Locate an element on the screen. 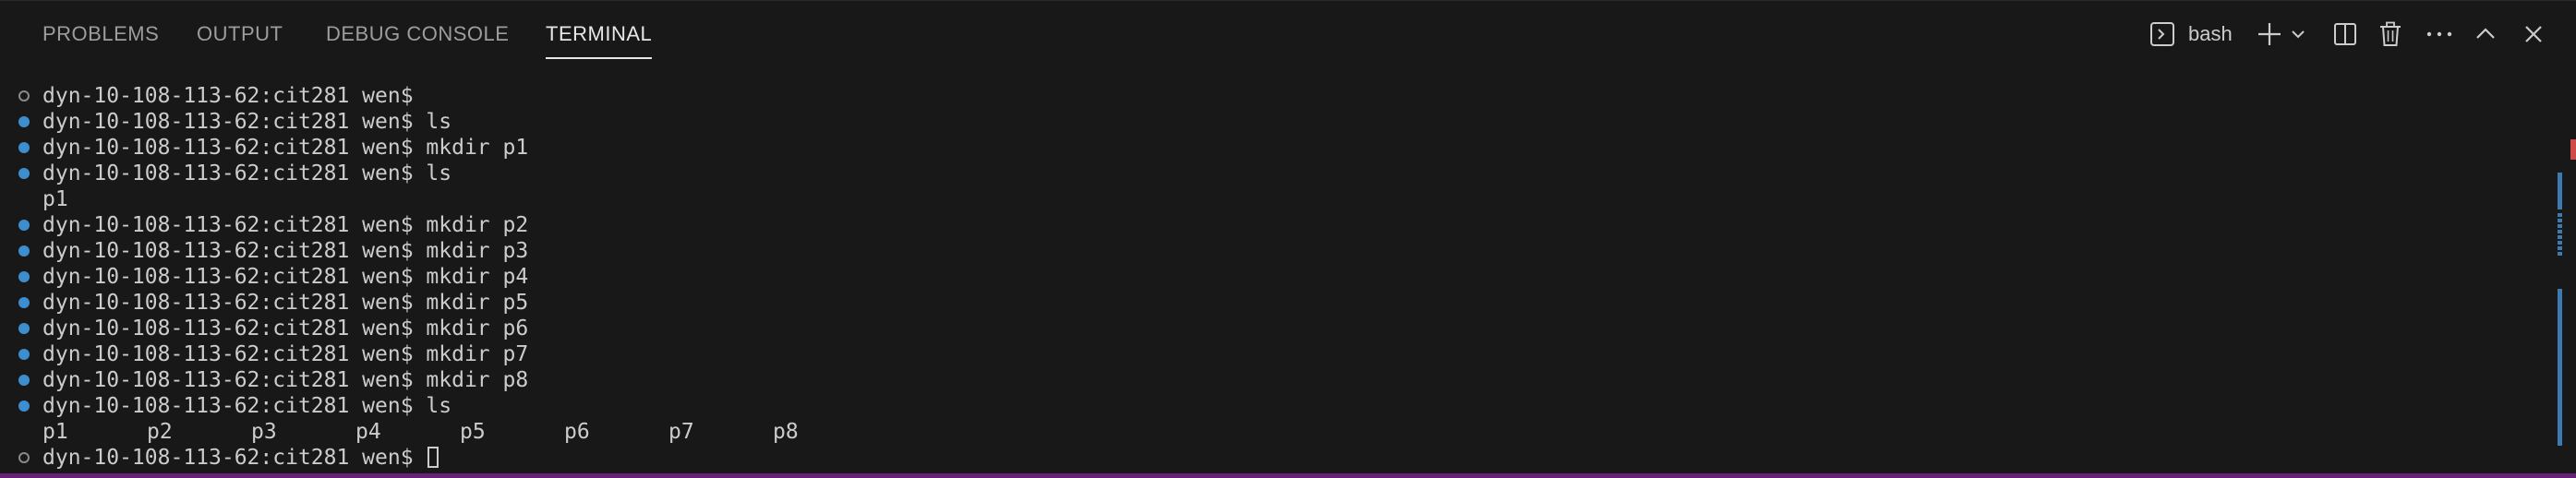  terminal-command-line: dyn-10-108-113-62:cit281 wen$ is located at coordinates (216, 96).